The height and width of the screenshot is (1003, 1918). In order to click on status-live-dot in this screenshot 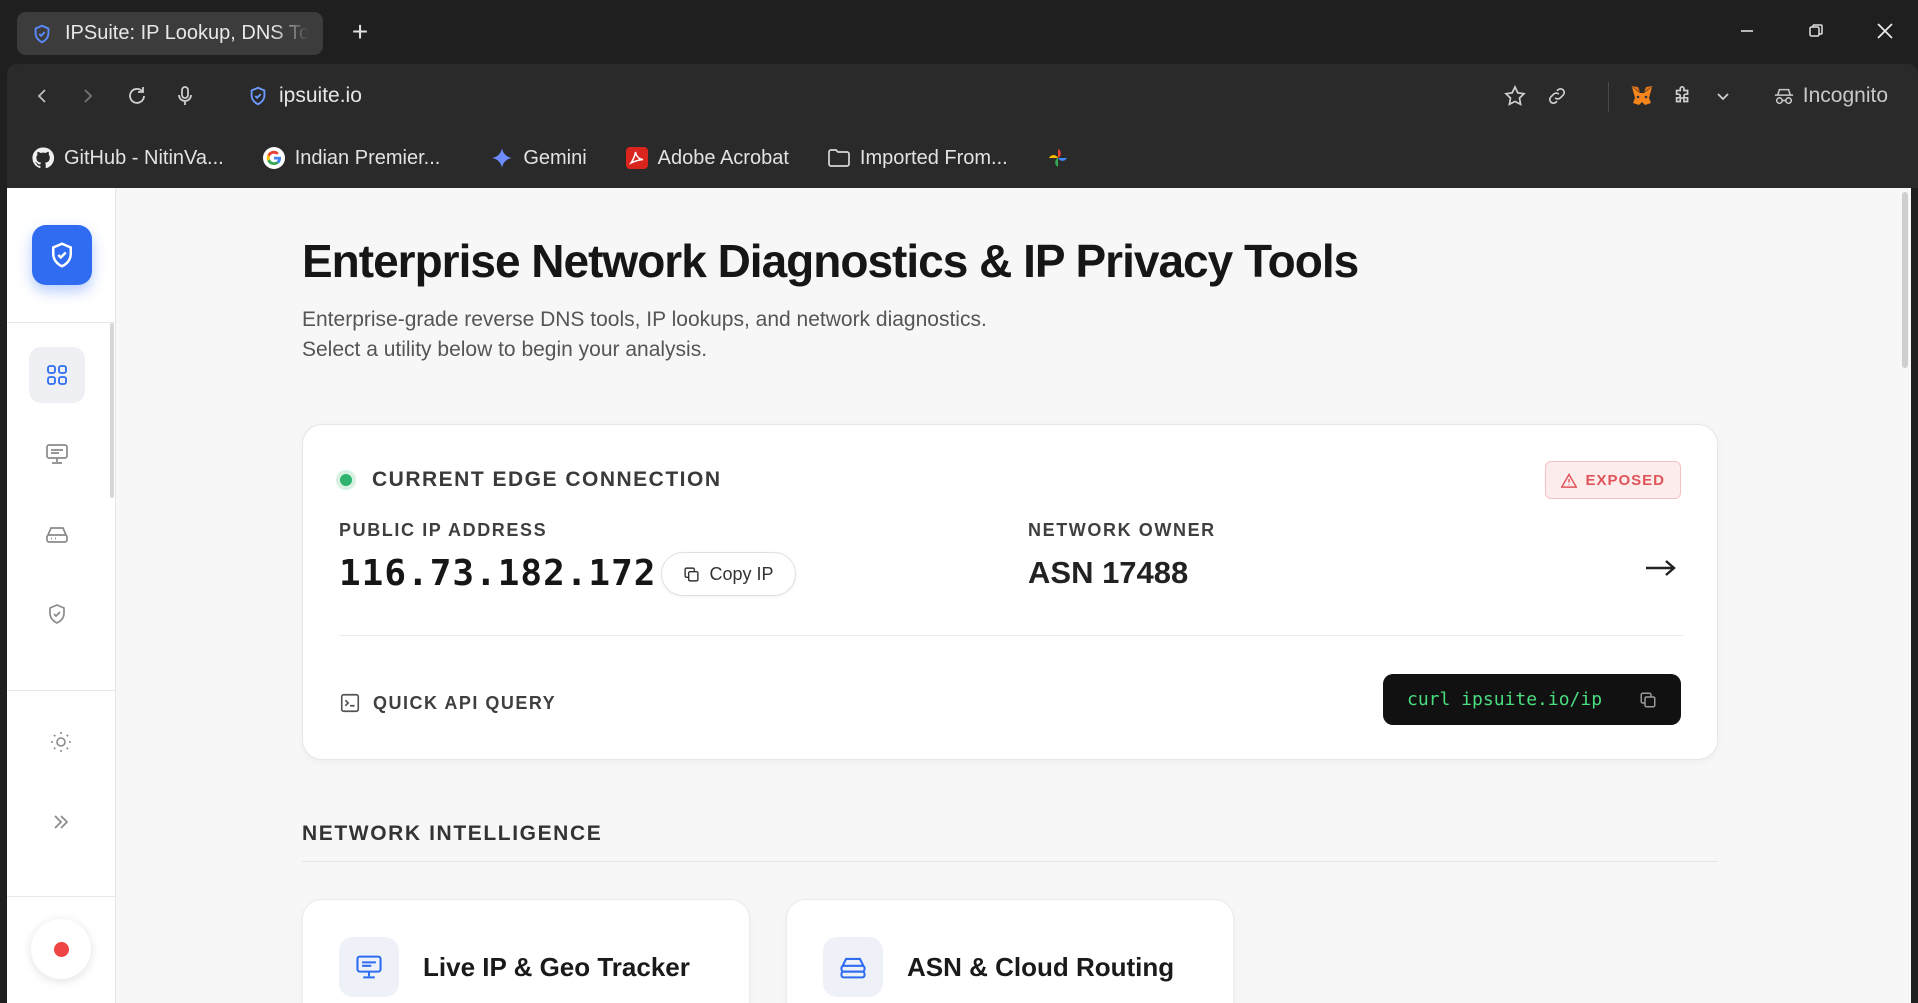, I will do `click(346, 480)`.